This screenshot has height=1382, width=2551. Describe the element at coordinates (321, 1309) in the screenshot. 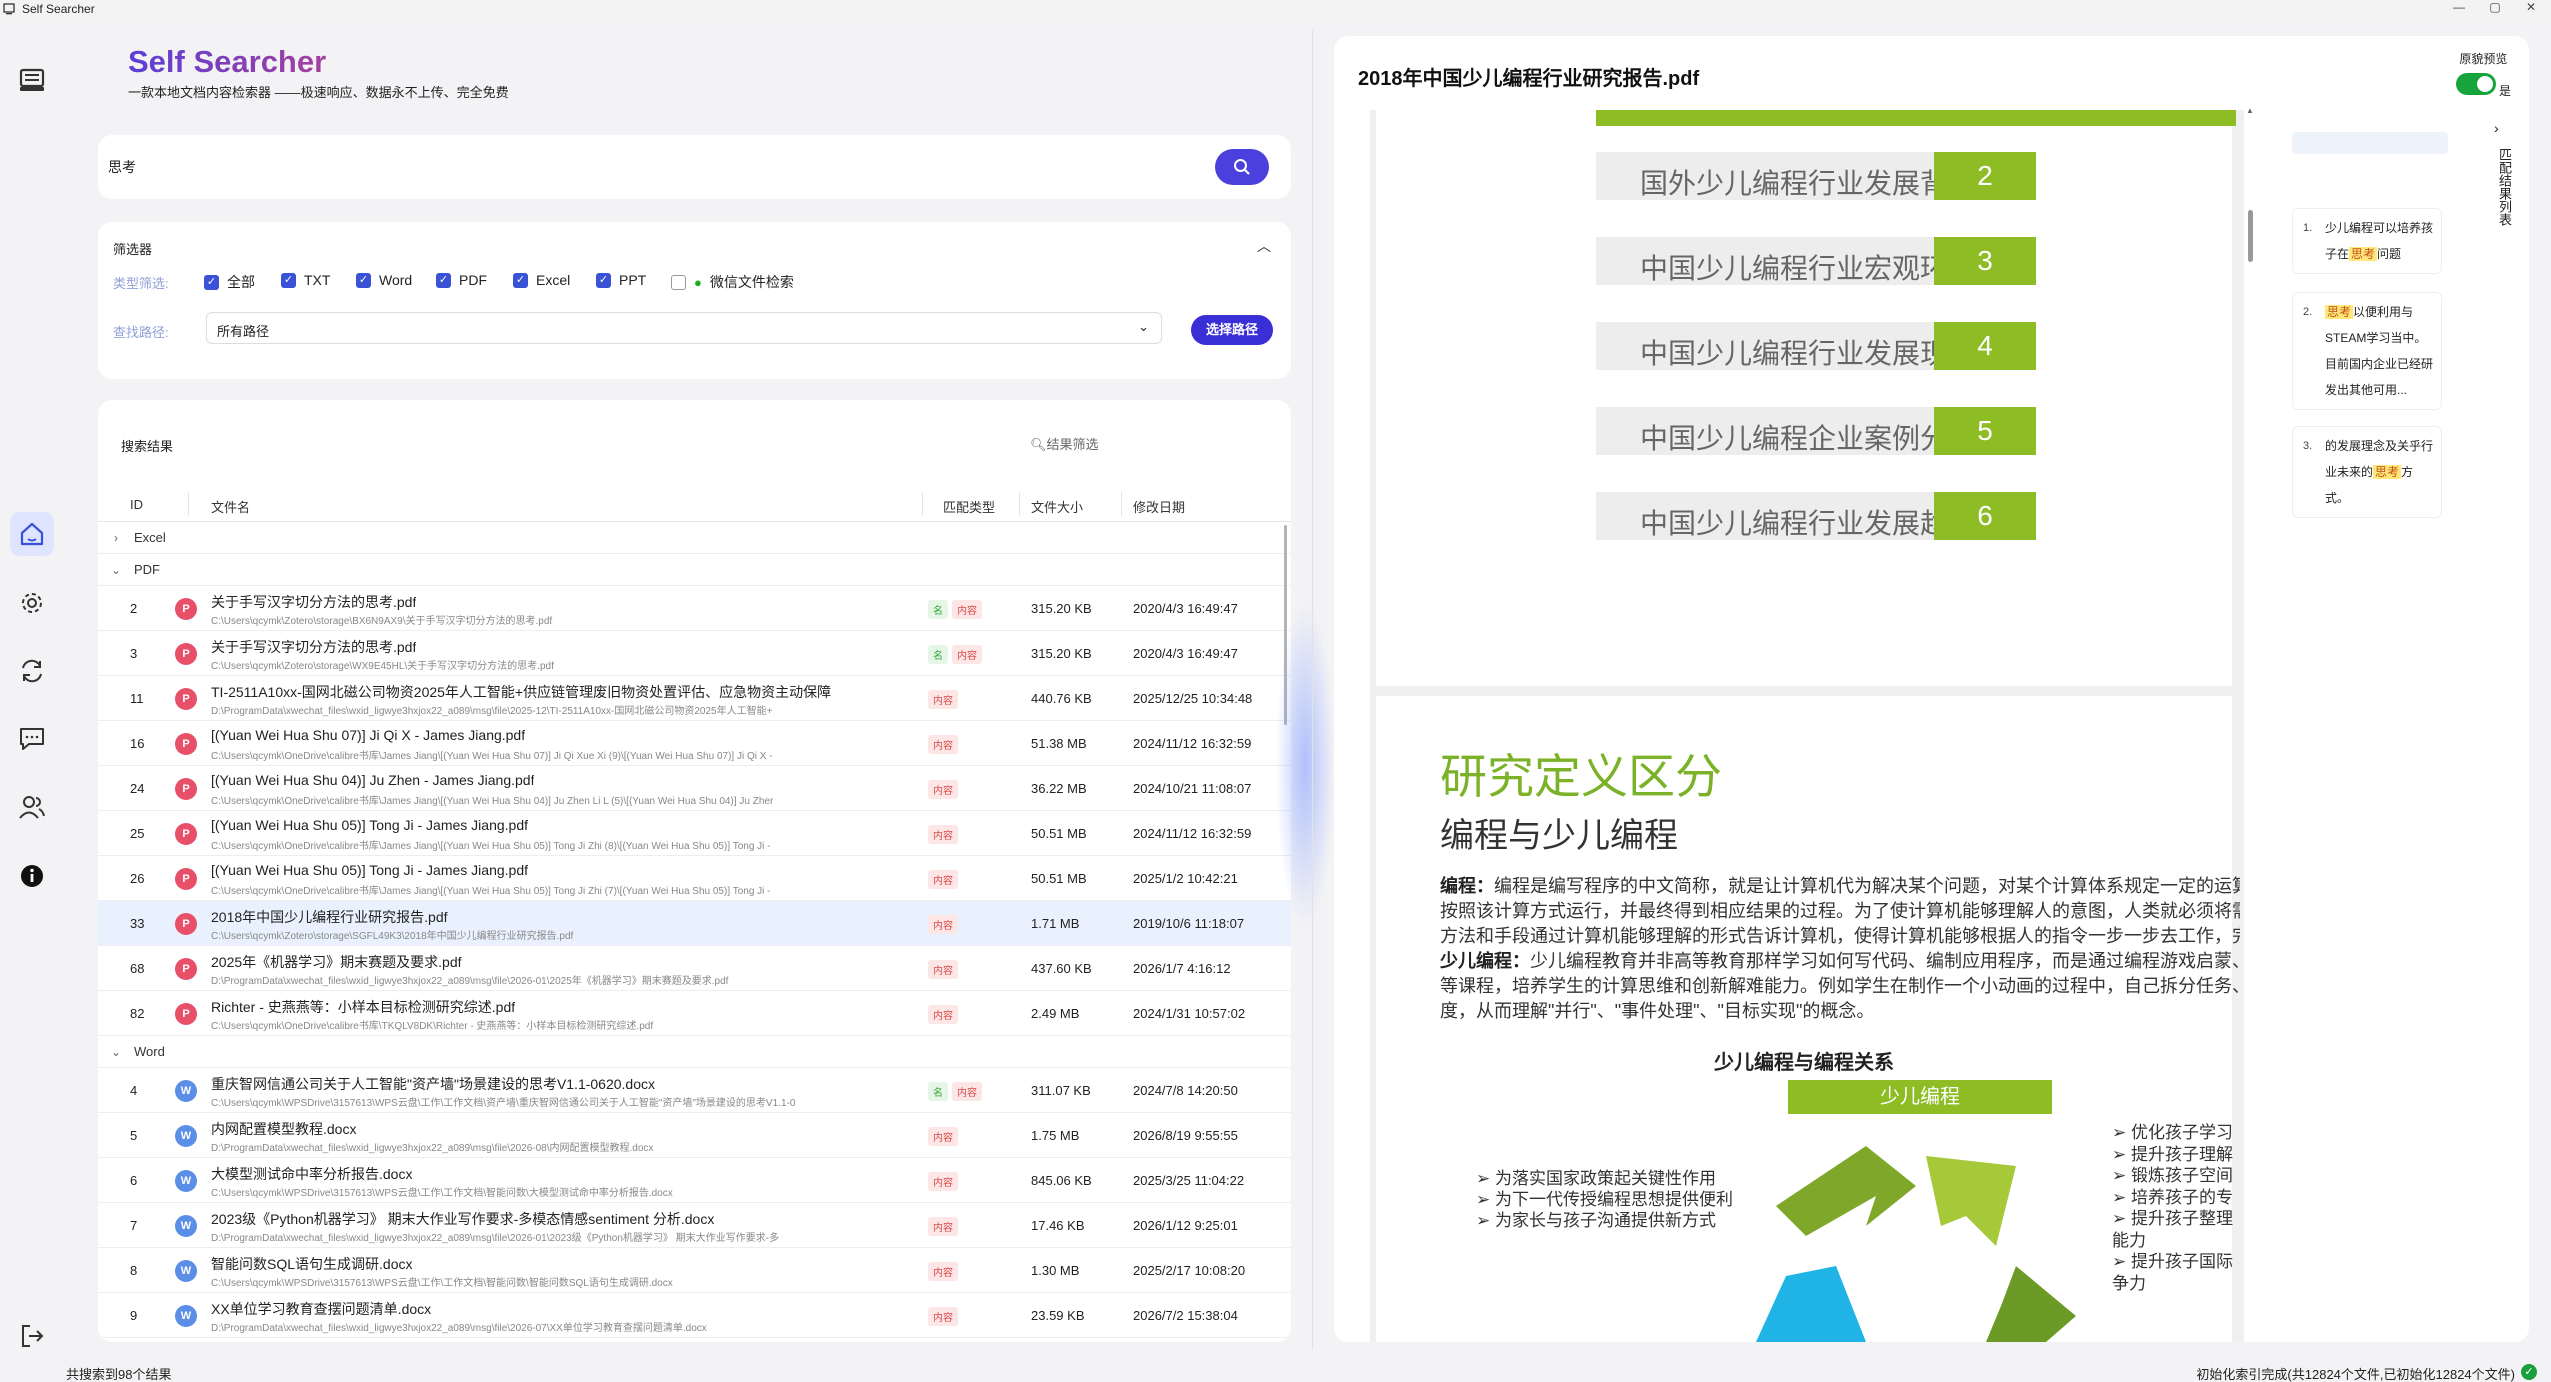

I see `file-name: XX单位学习教育查摆问题清单.docx` at that location.